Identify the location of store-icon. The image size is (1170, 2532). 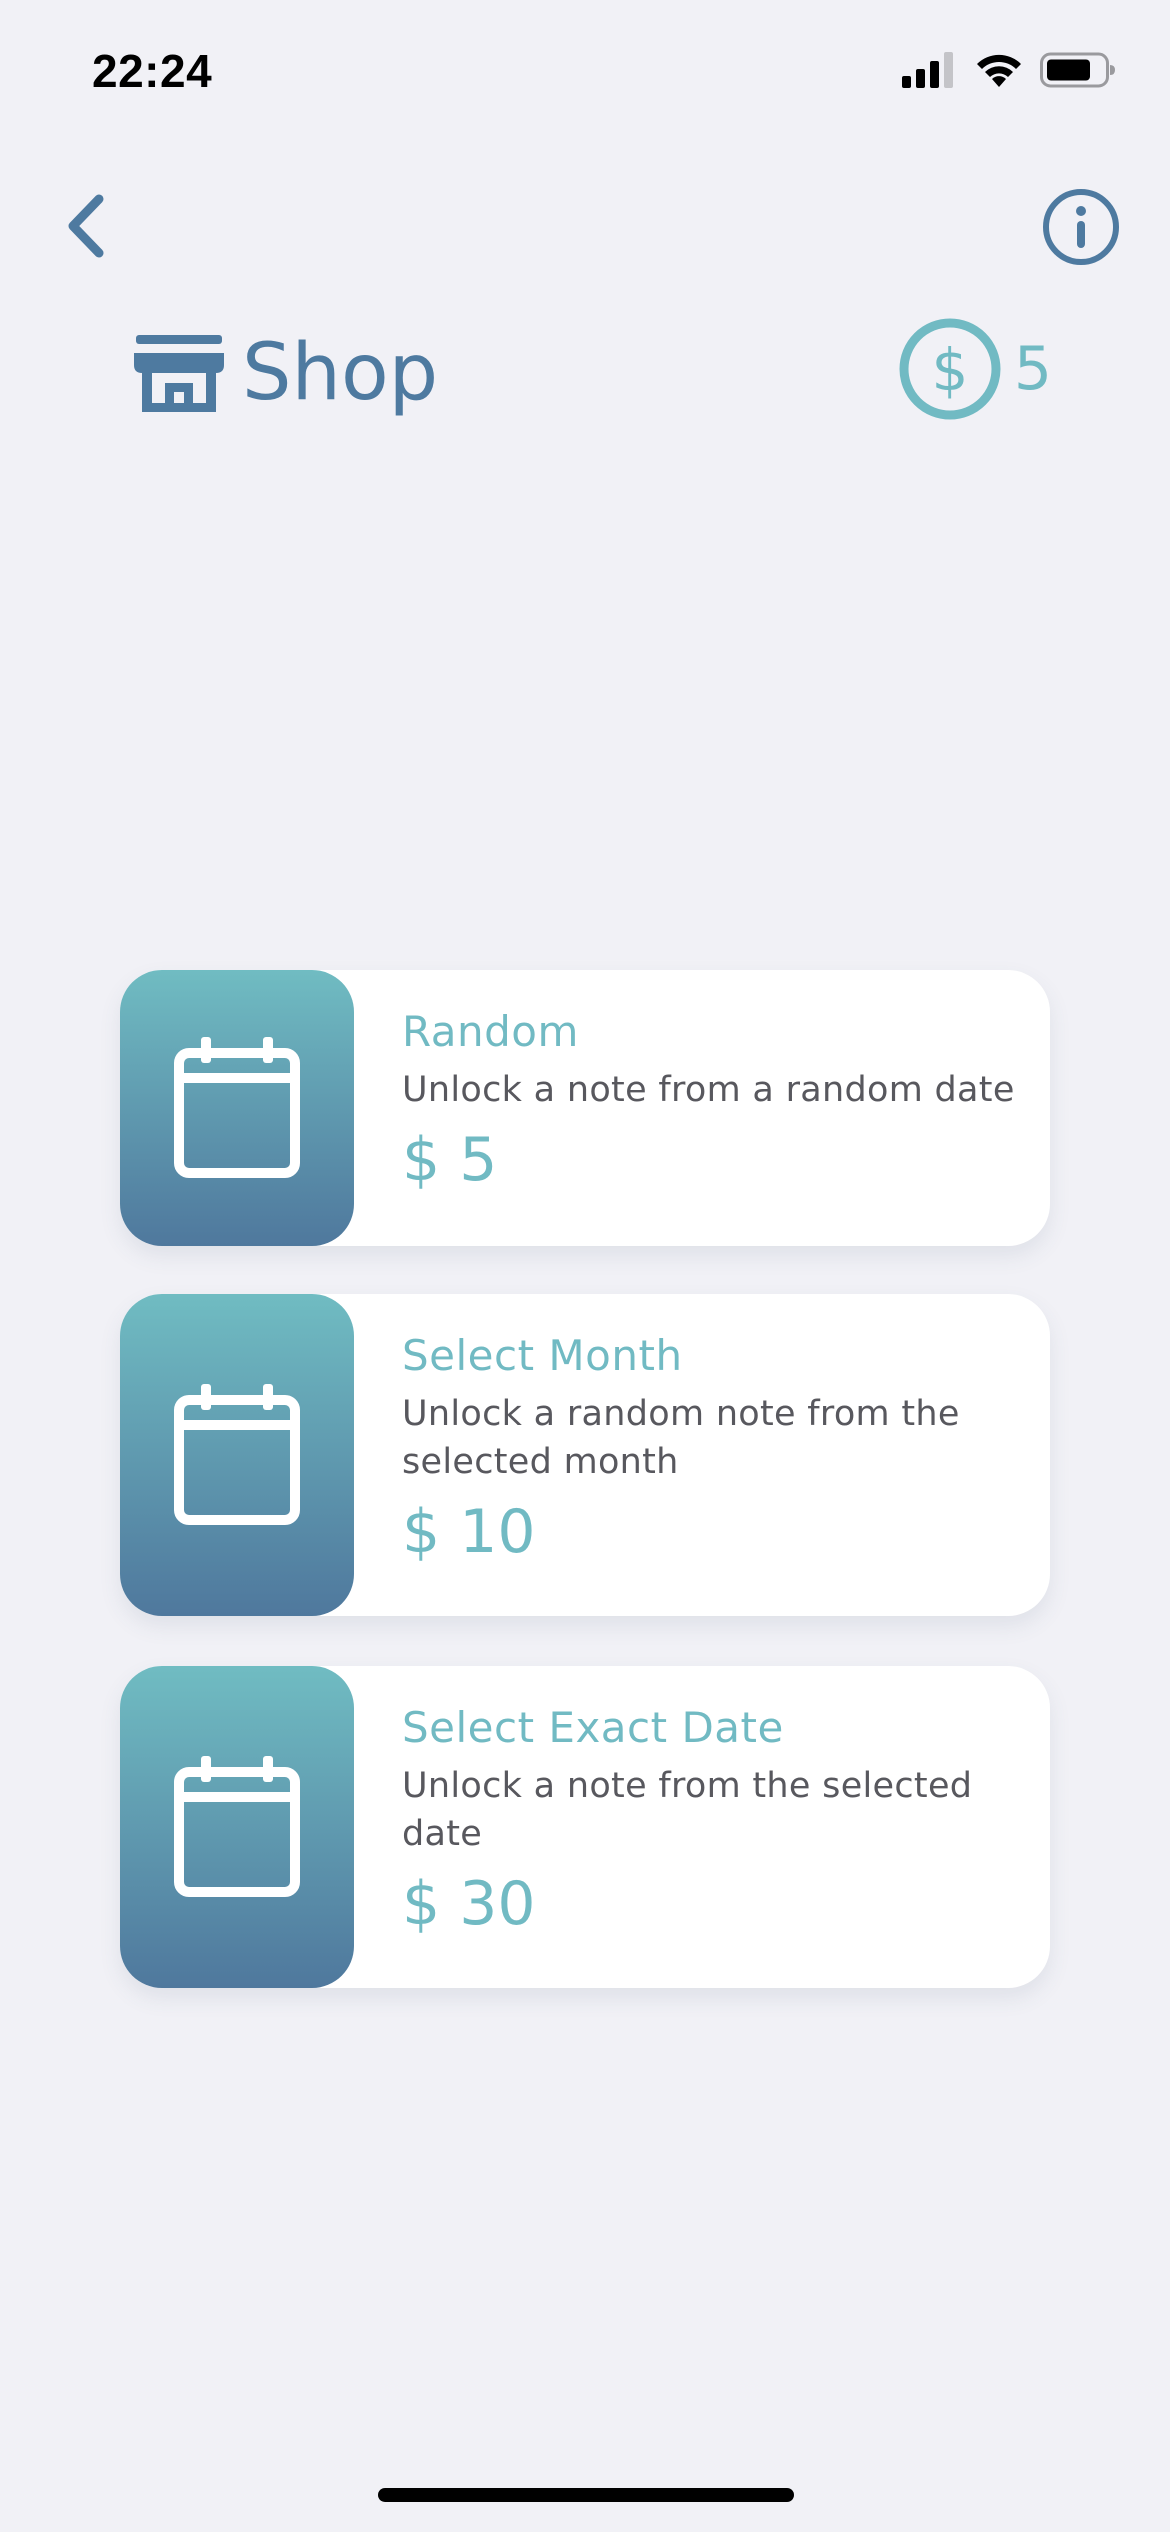
(179, 373).